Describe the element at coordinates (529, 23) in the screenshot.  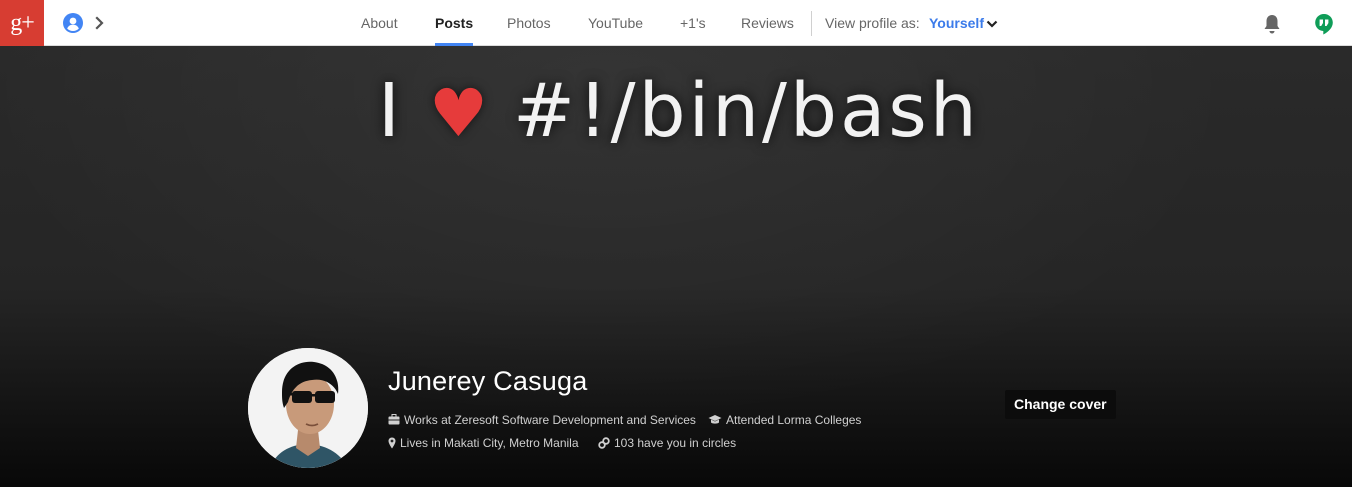
I see `tab-photos: Photos` at that location.